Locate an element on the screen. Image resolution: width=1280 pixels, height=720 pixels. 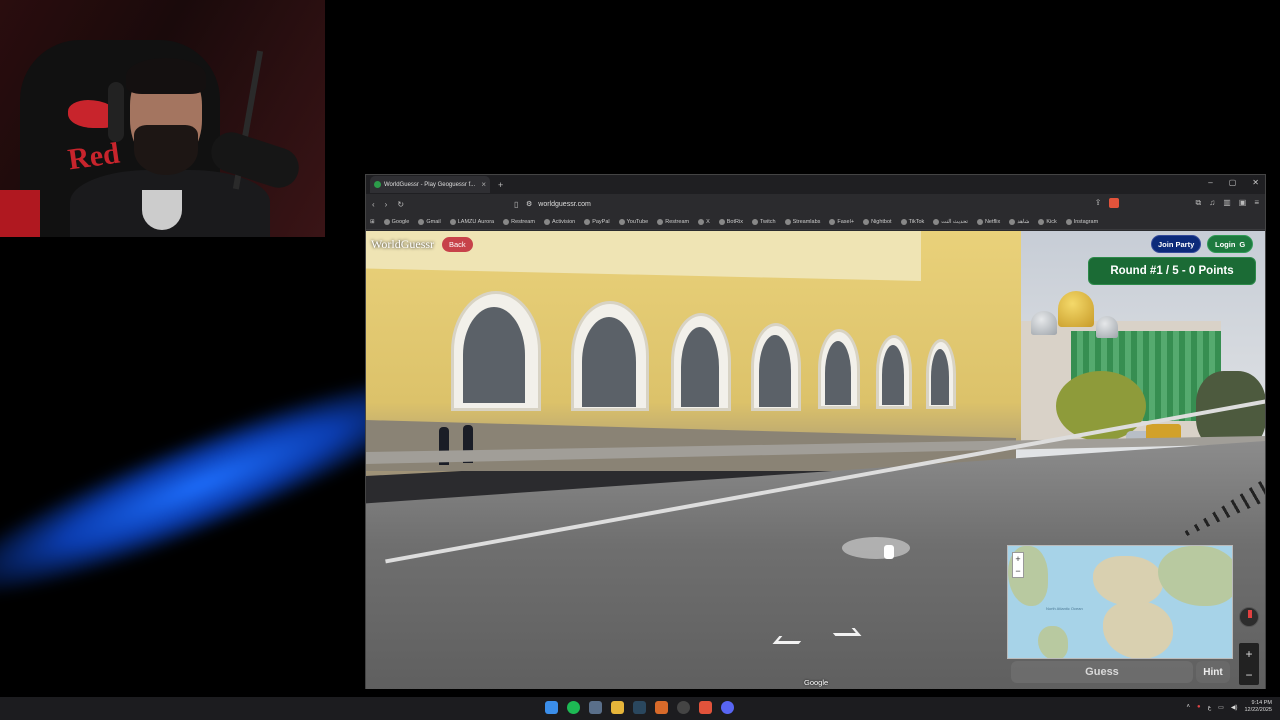
address-bar: ⚙ worldguessr.com is located at coordinates (558, 204).